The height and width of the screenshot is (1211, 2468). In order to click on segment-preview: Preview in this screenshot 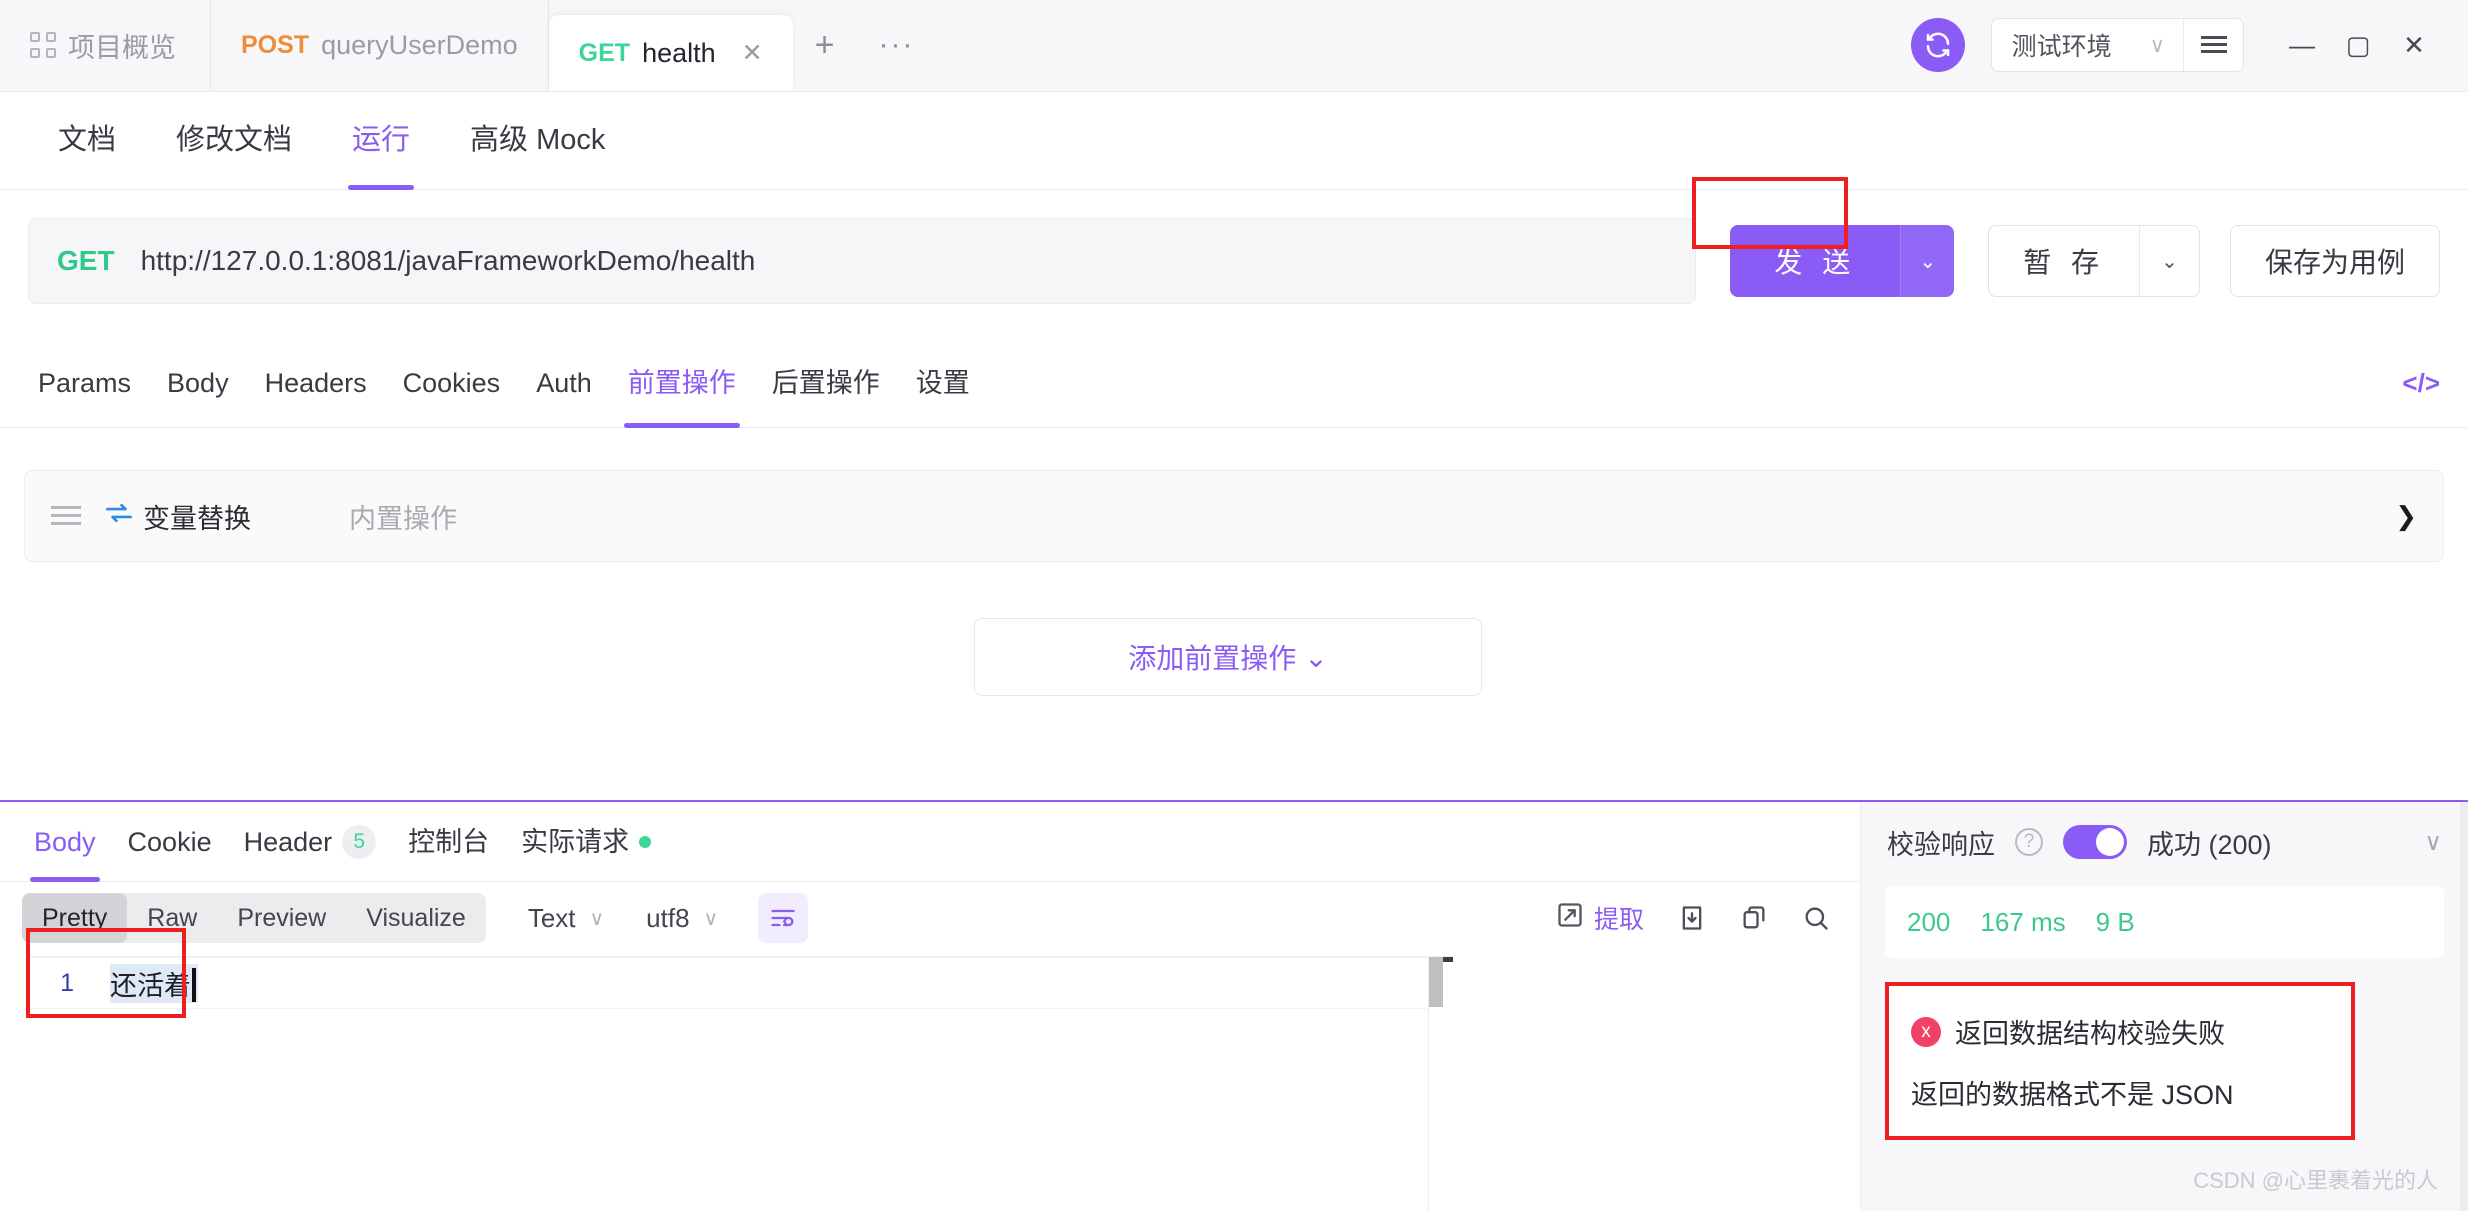, I will do `click(281, 918)`.